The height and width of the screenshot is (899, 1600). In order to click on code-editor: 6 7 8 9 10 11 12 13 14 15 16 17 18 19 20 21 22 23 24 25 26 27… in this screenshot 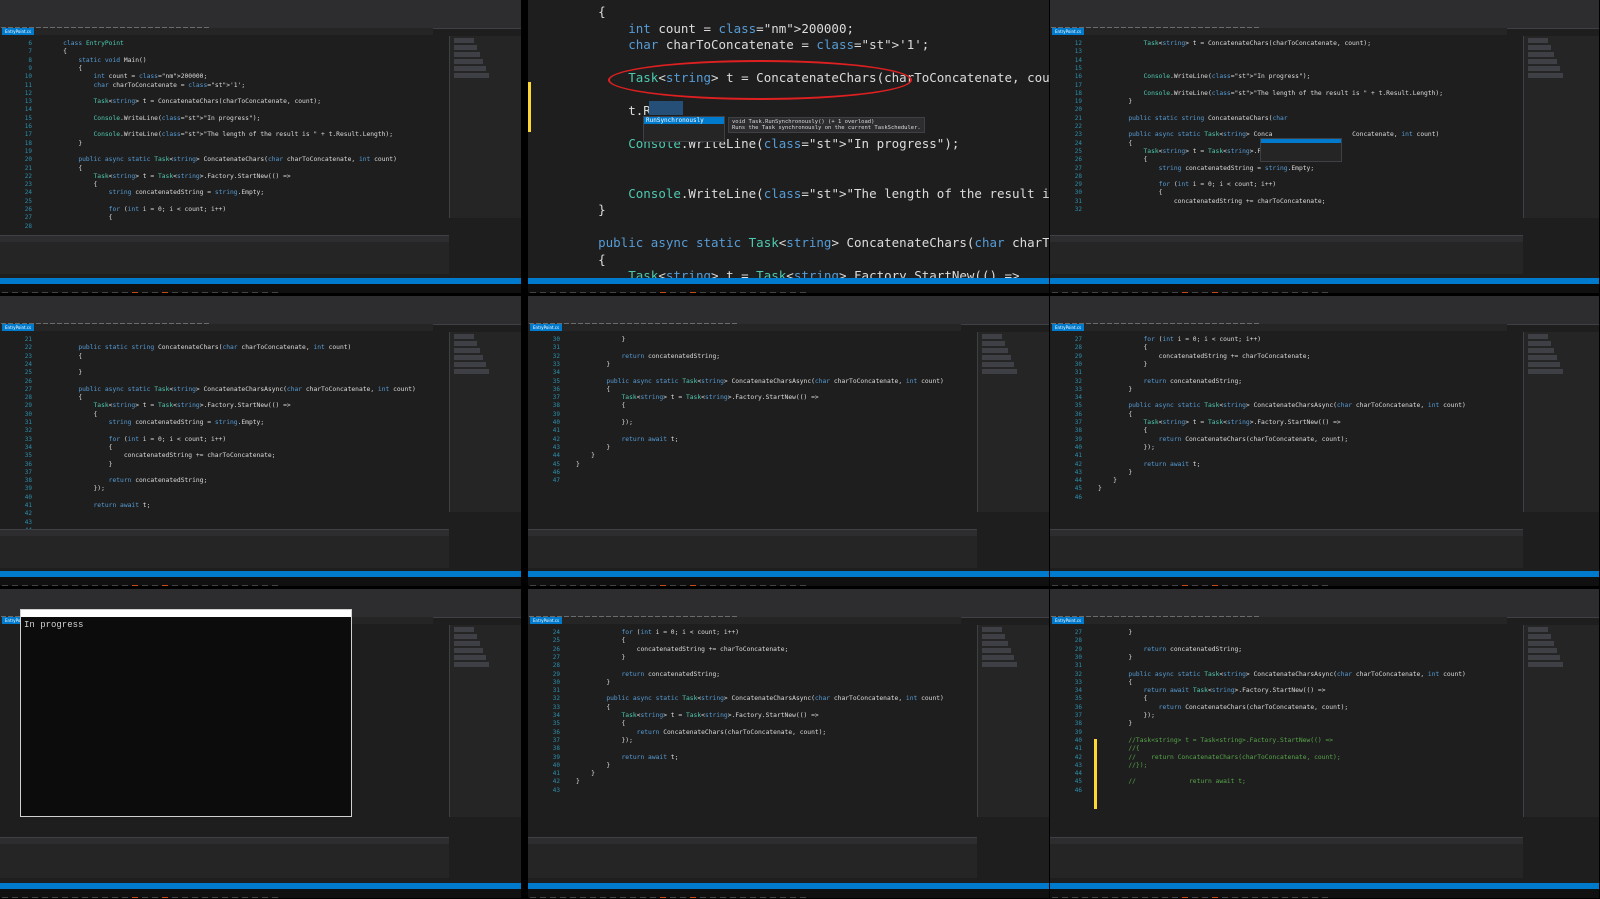, I will do `click(224, 136)`.